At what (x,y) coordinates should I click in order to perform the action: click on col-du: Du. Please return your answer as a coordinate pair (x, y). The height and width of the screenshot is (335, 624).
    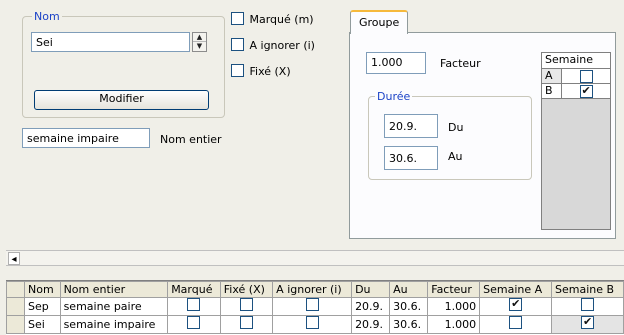
    Looking at the image, I should click on (371, 289).